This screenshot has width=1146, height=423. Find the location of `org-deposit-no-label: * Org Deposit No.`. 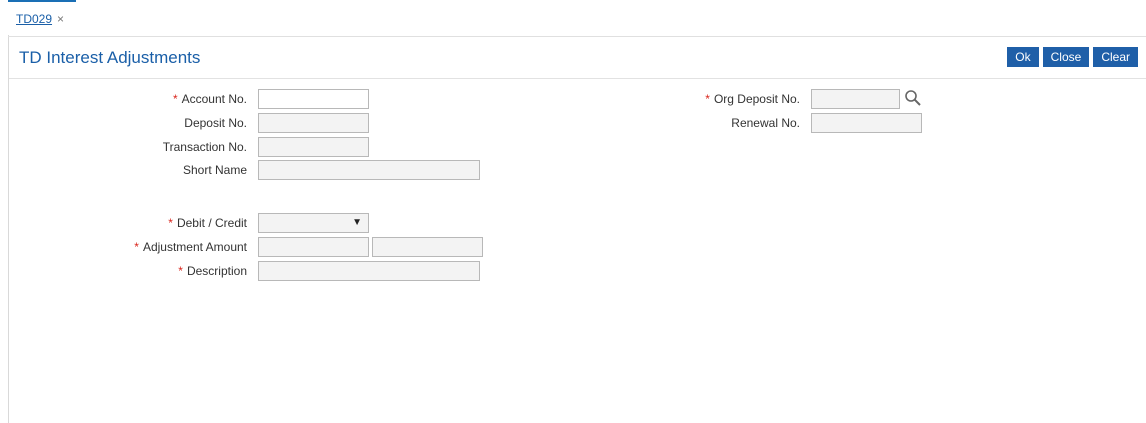

org-deposit-no-label: * Org Deposit No. is located at coordinates (752, 99).